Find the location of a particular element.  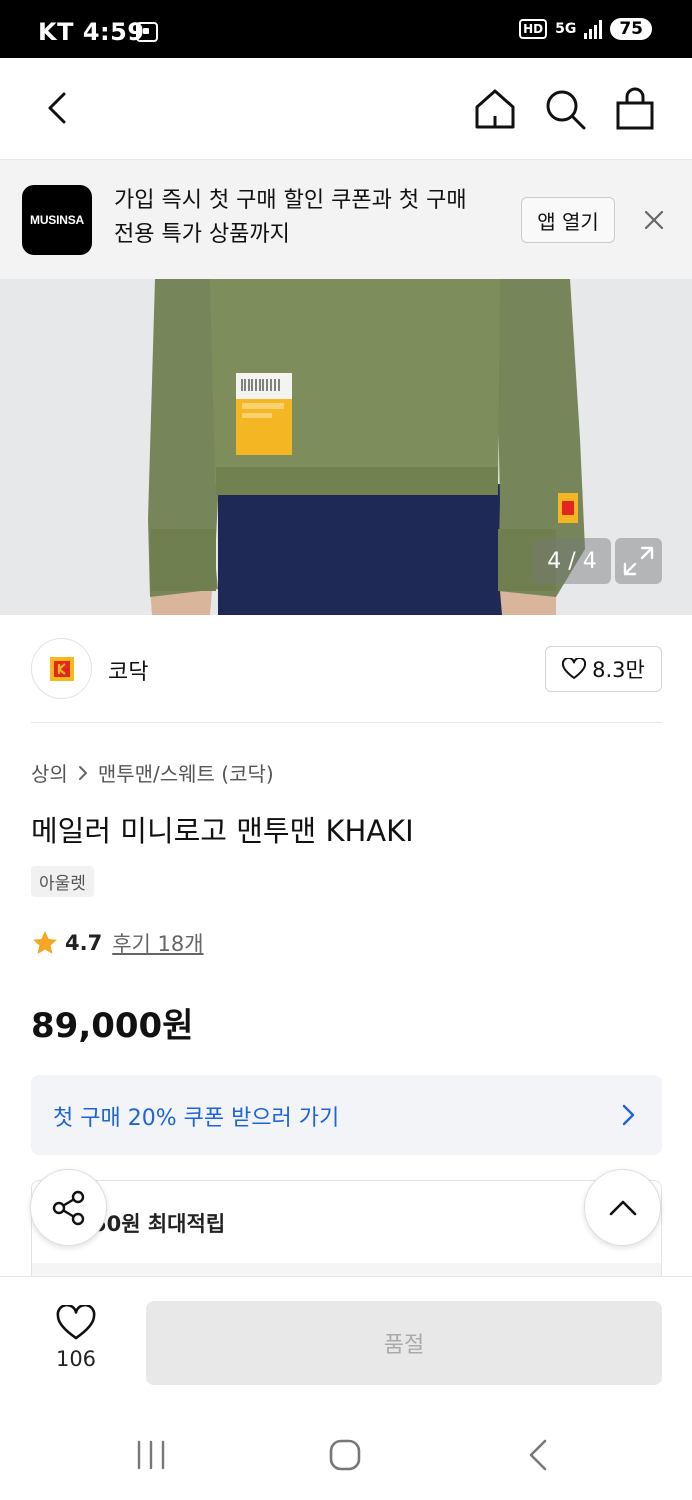

network-icon: 5G is located at coordinates (566, 29).